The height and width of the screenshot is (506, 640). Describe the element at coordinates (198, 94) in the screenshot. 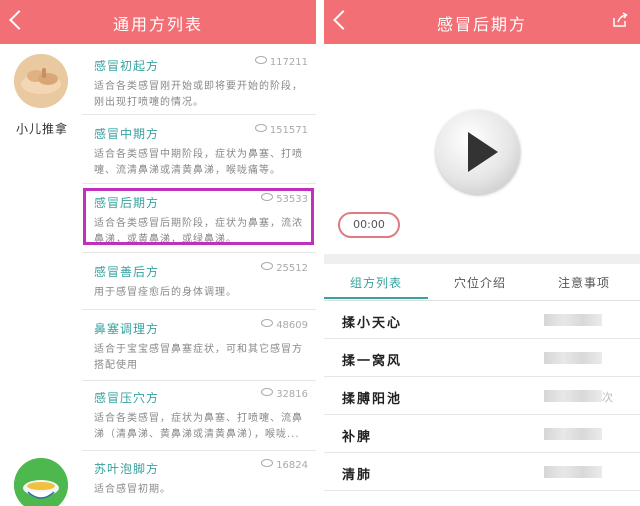

I see `item-description: 适合各类感冒刚开始或即将要开始的阶段，刚出现打喷嚏的情况。` at that location.